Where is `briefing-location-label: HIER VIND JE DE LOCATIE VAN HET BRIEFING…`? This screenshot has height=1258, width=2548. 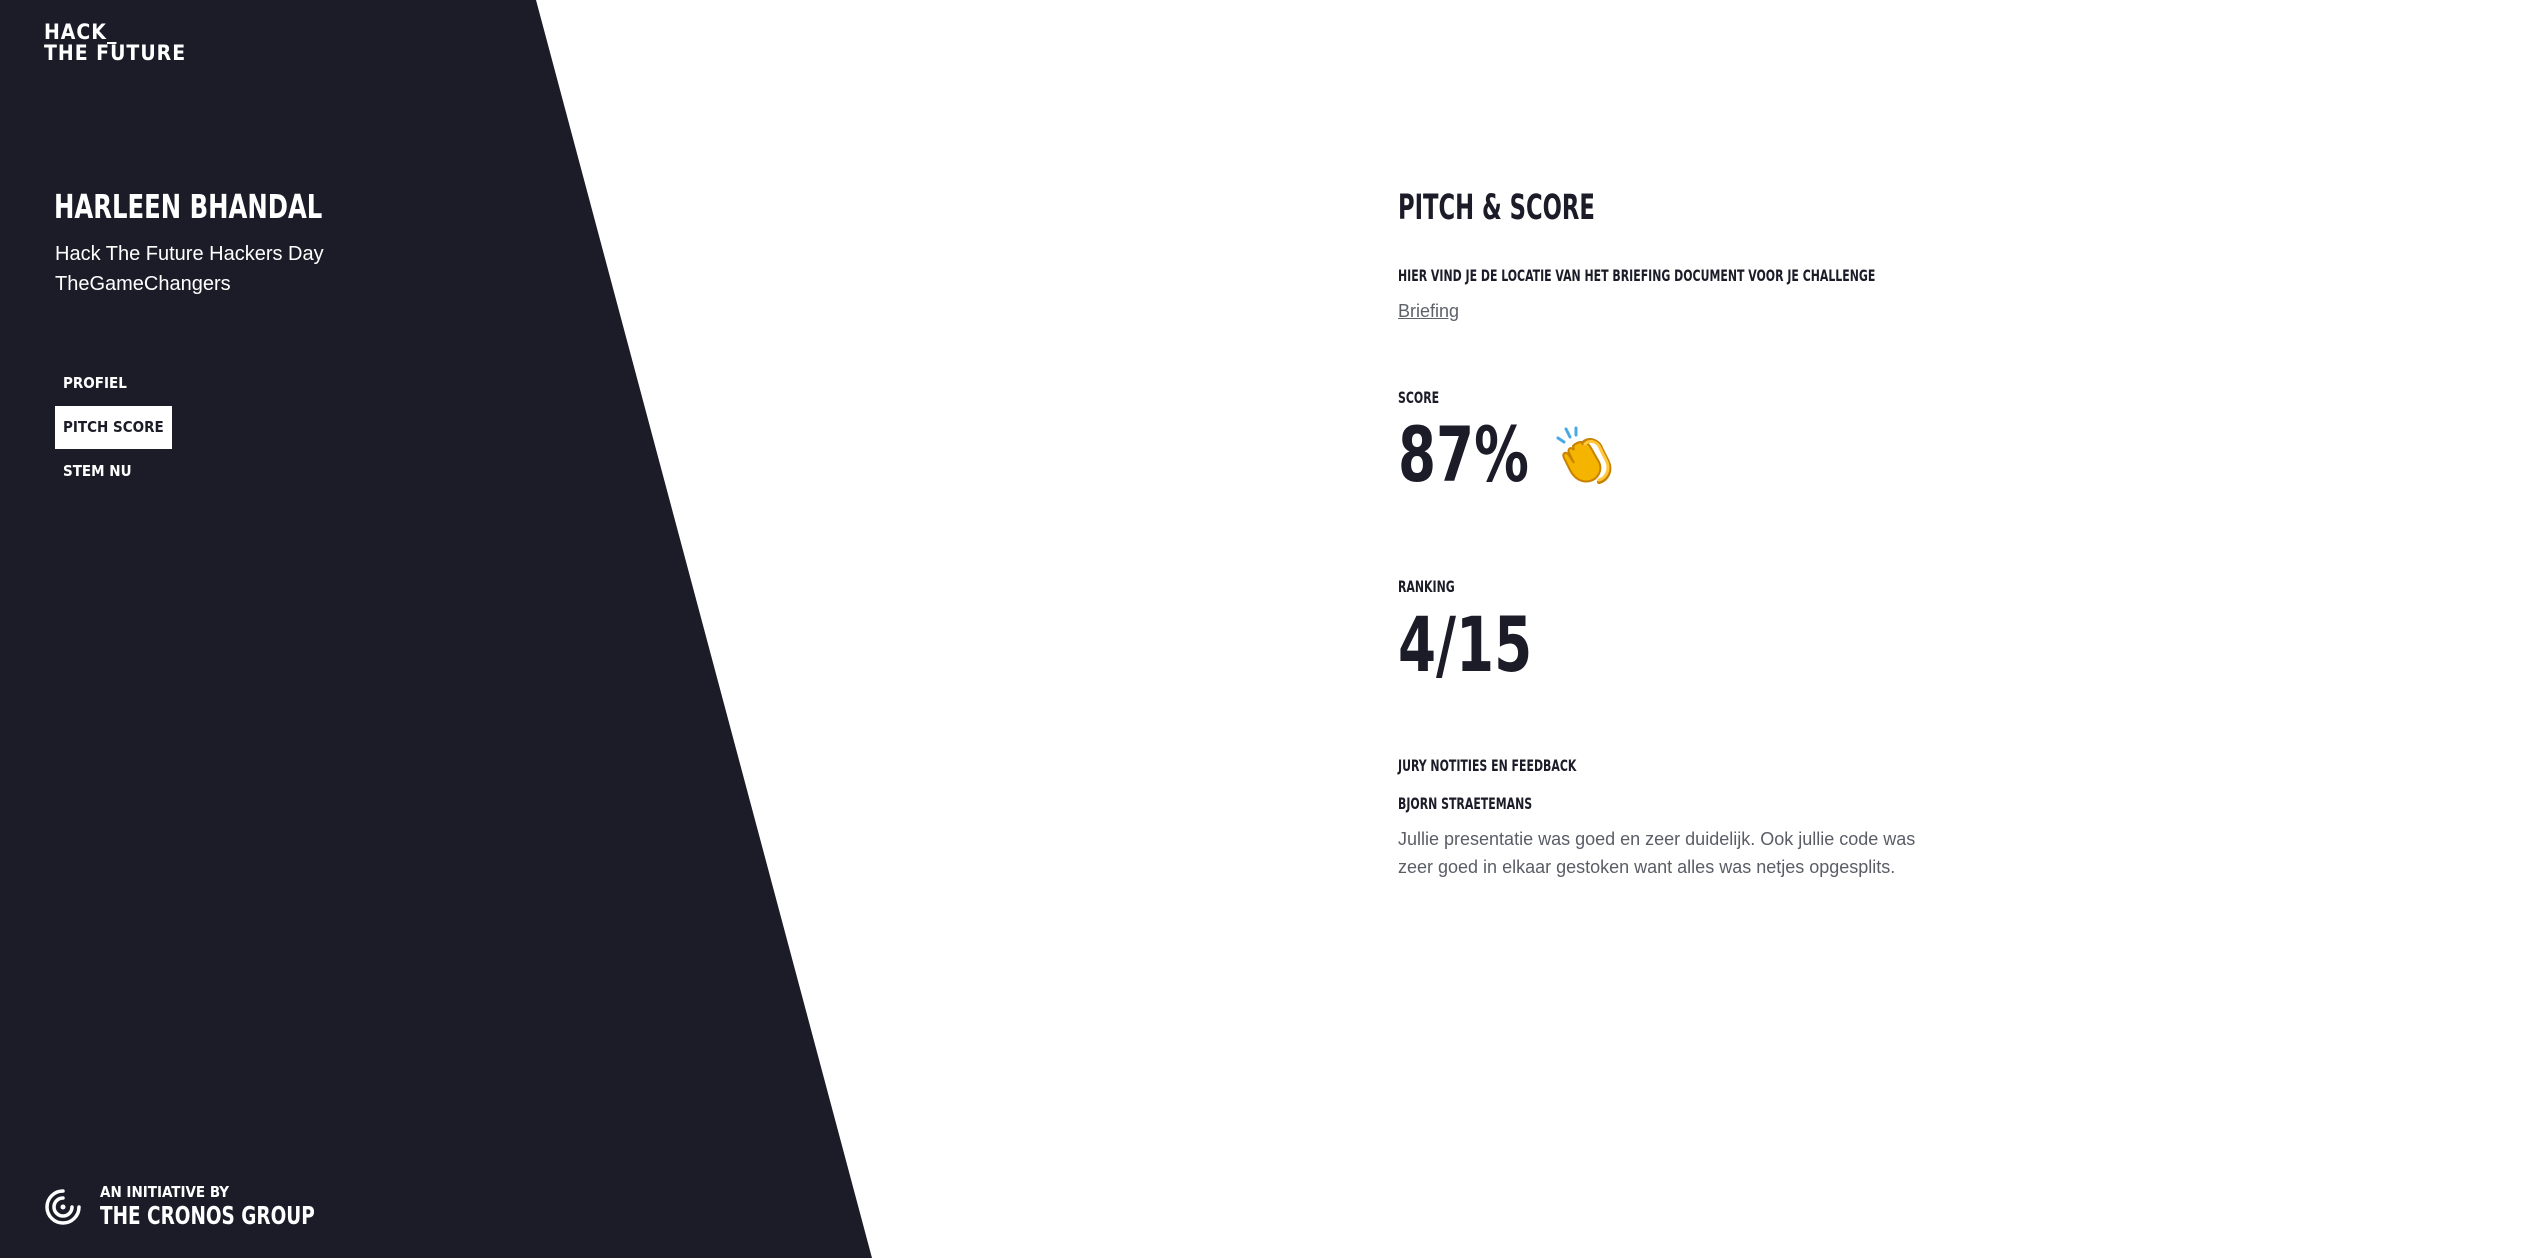 briefing-location-label: HIER VIND JE DE LOCATIE VAN HET BRIEFING… is located at coordinates (1637, 275).